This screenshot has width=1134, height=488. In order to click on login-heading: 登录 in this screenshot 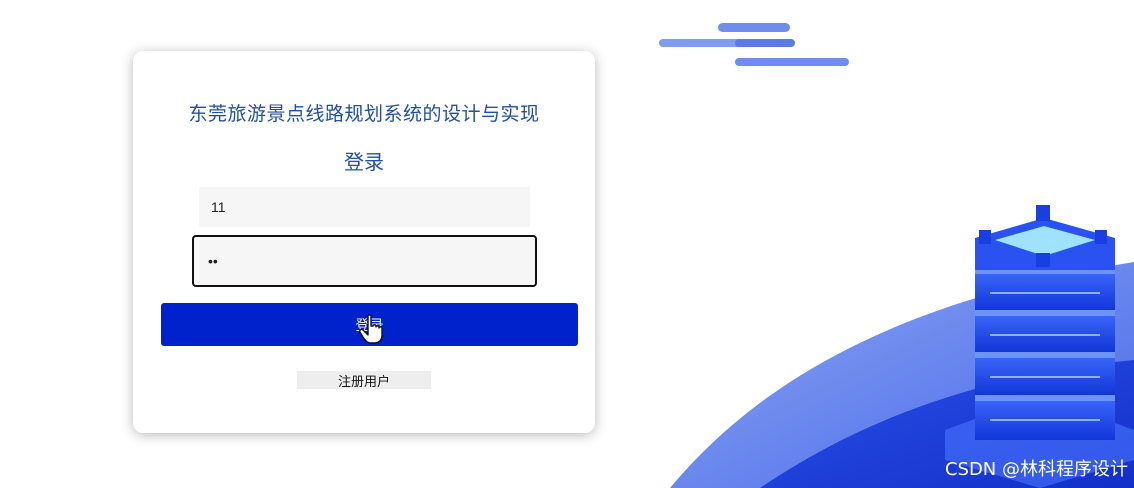, I will do `click(364, 162)`.